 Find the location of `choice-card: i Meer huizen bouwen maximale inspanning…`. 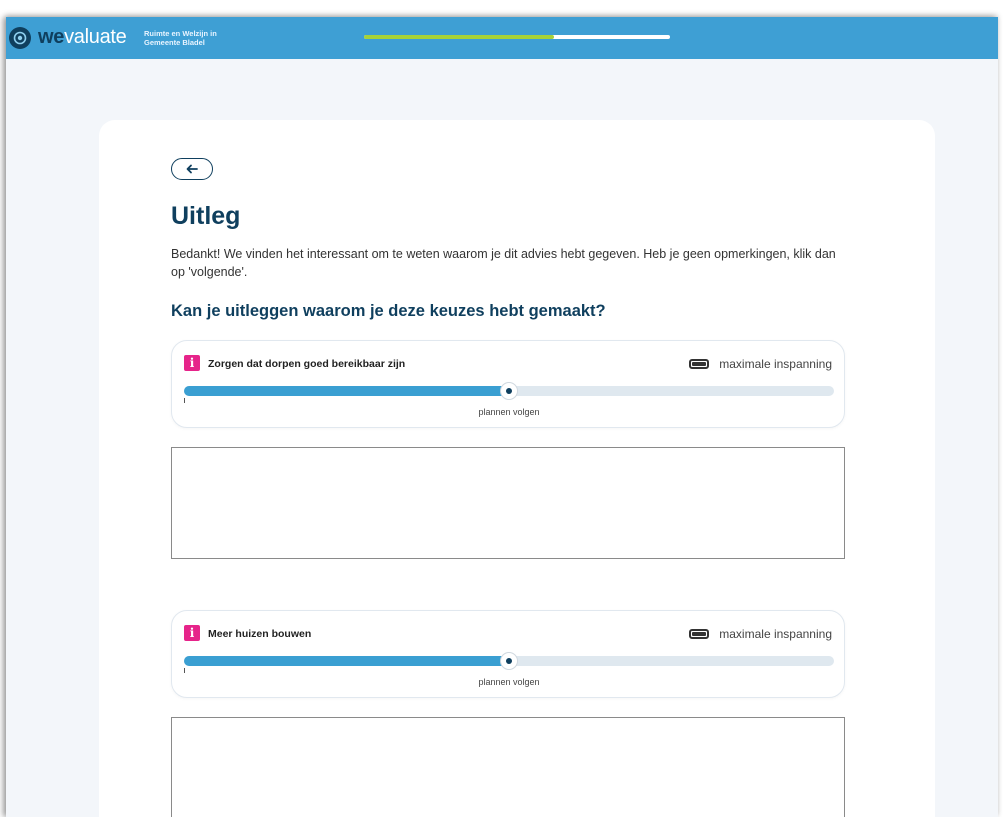

choice-card: i Meer huizen bouwen maximale inspanning… is located at coordinates (508, 654).